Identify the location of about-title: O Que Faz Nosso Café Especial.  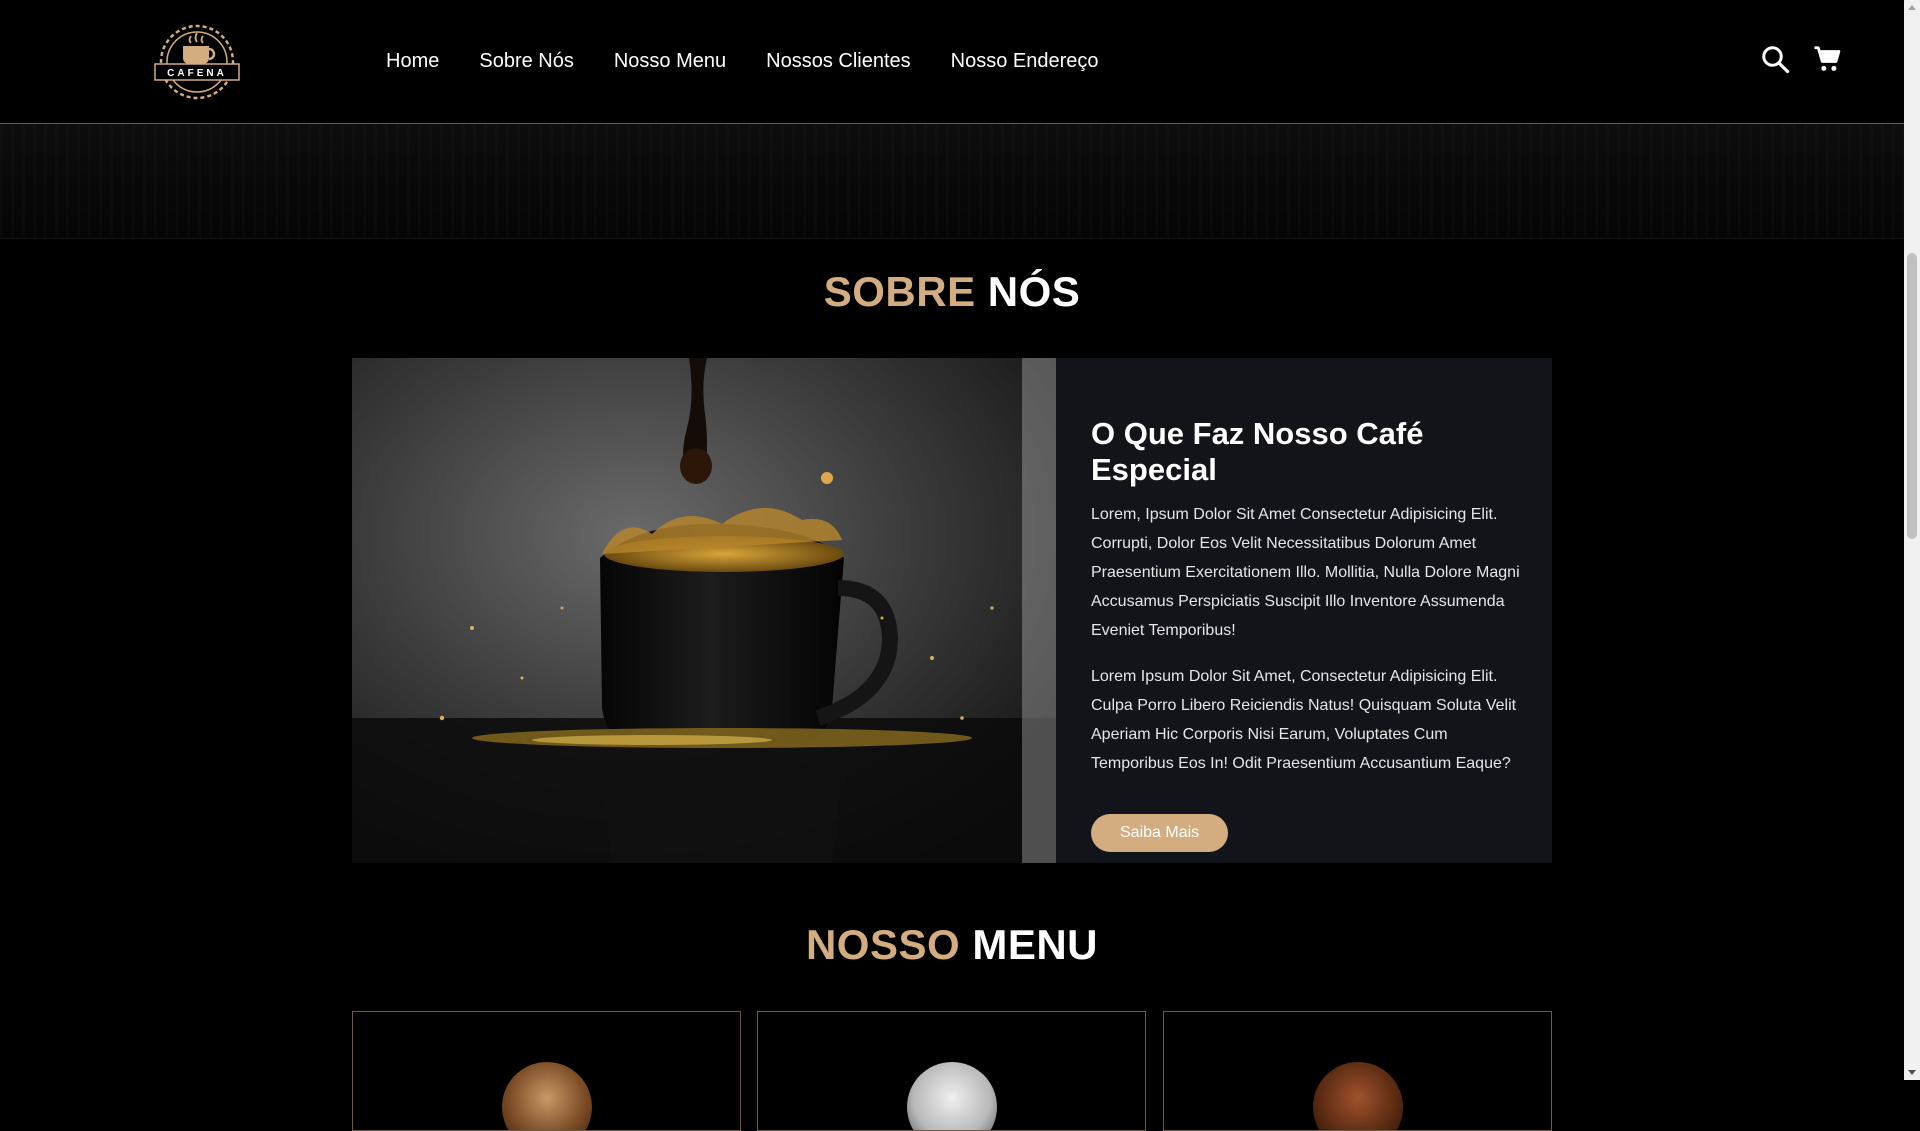
(1257, 451).